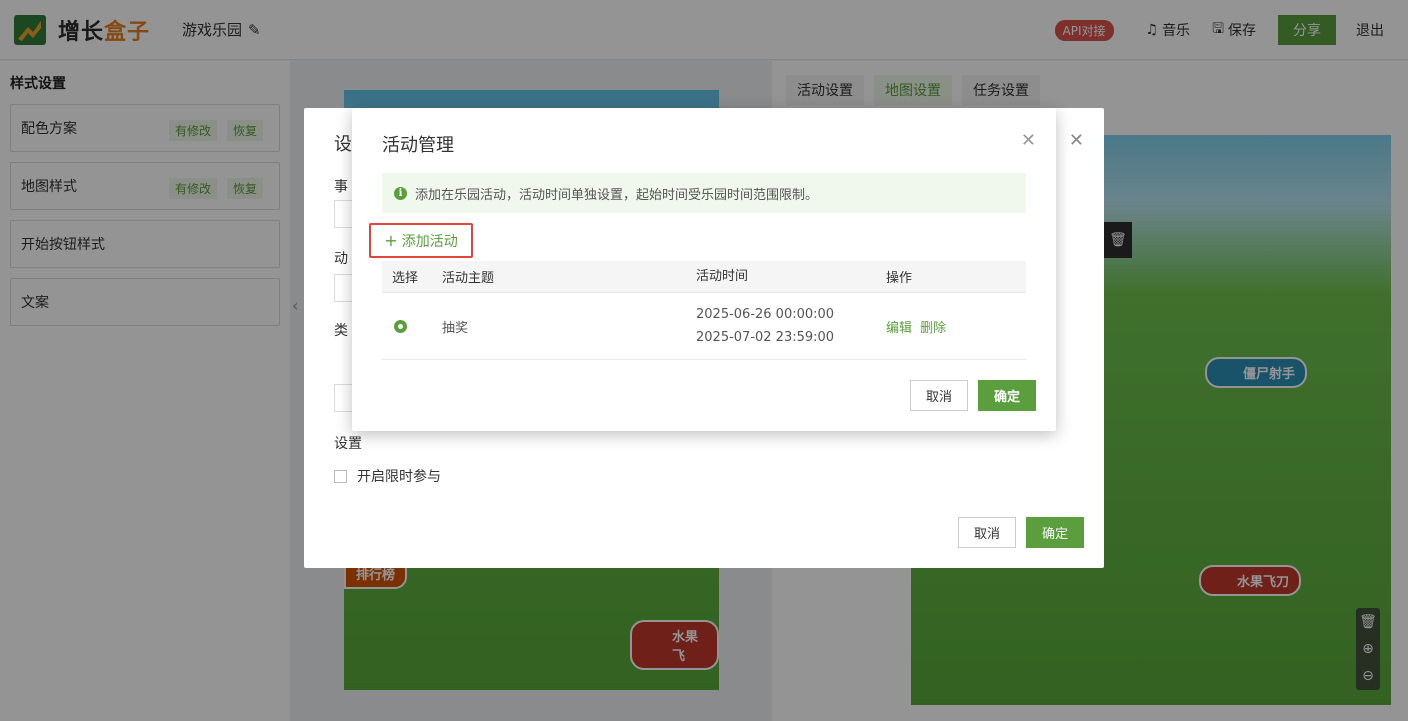 Image resolution: width=1408 pixels, height=721 pixels. I want to click on activity-end-time: 2025-07-02 23:59:00, so click(765, 337).